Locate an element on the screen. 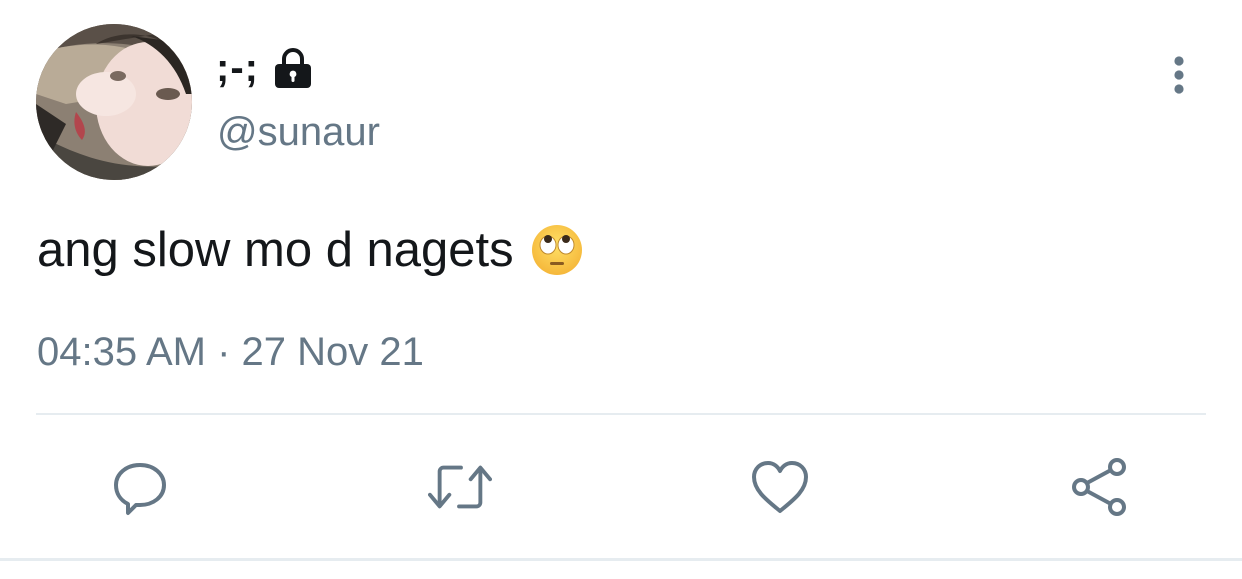  user-handle: @sunaur is located at coordinates (298, 132).